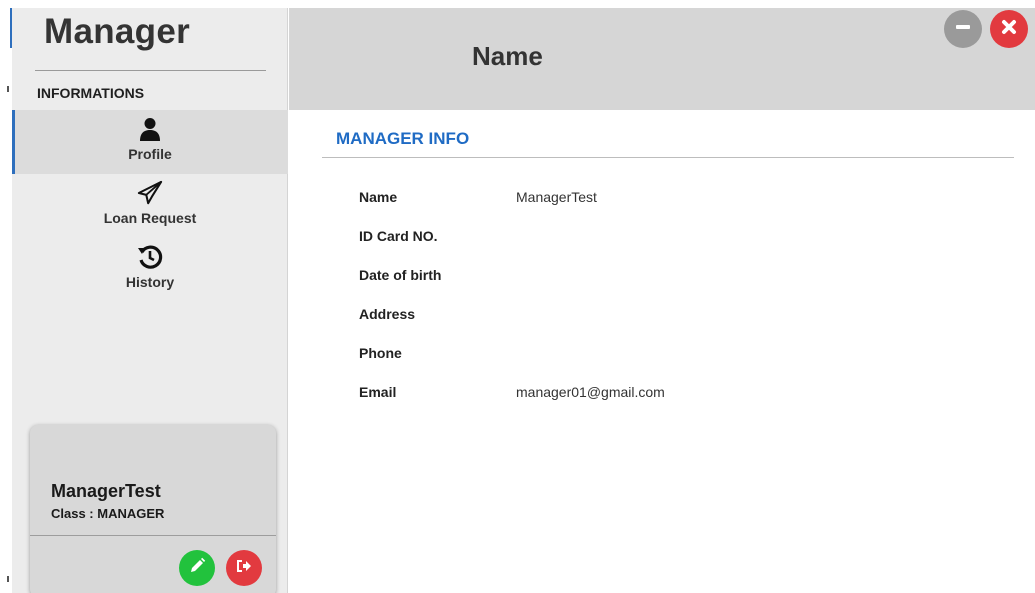 The width and height of the screenshot is (1035, 593). I want to click on info-label: ID Card NO., so click(398, 236).